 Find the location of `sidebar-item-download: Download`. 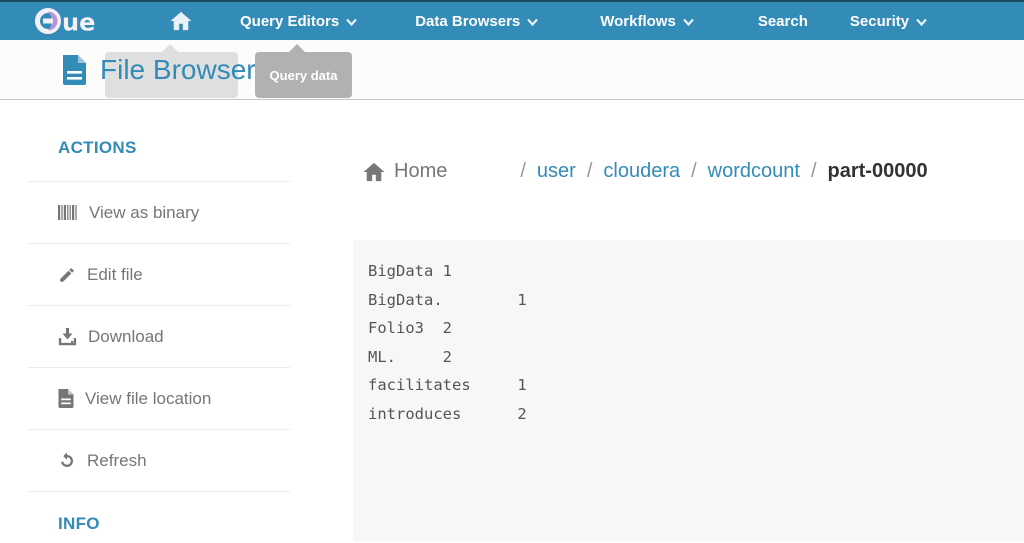

sidebar-item-download: Download is located at coordinates (159, 336).